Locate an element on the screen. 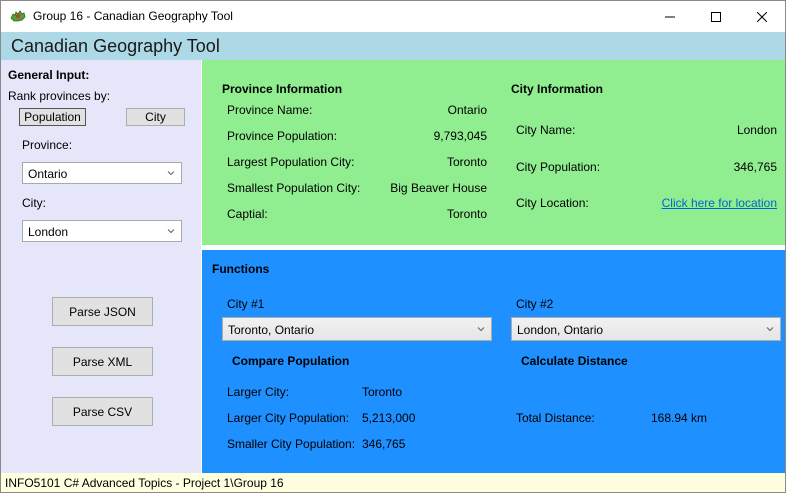  province-name-label: Province Name: is located at coordinates (270, 110).